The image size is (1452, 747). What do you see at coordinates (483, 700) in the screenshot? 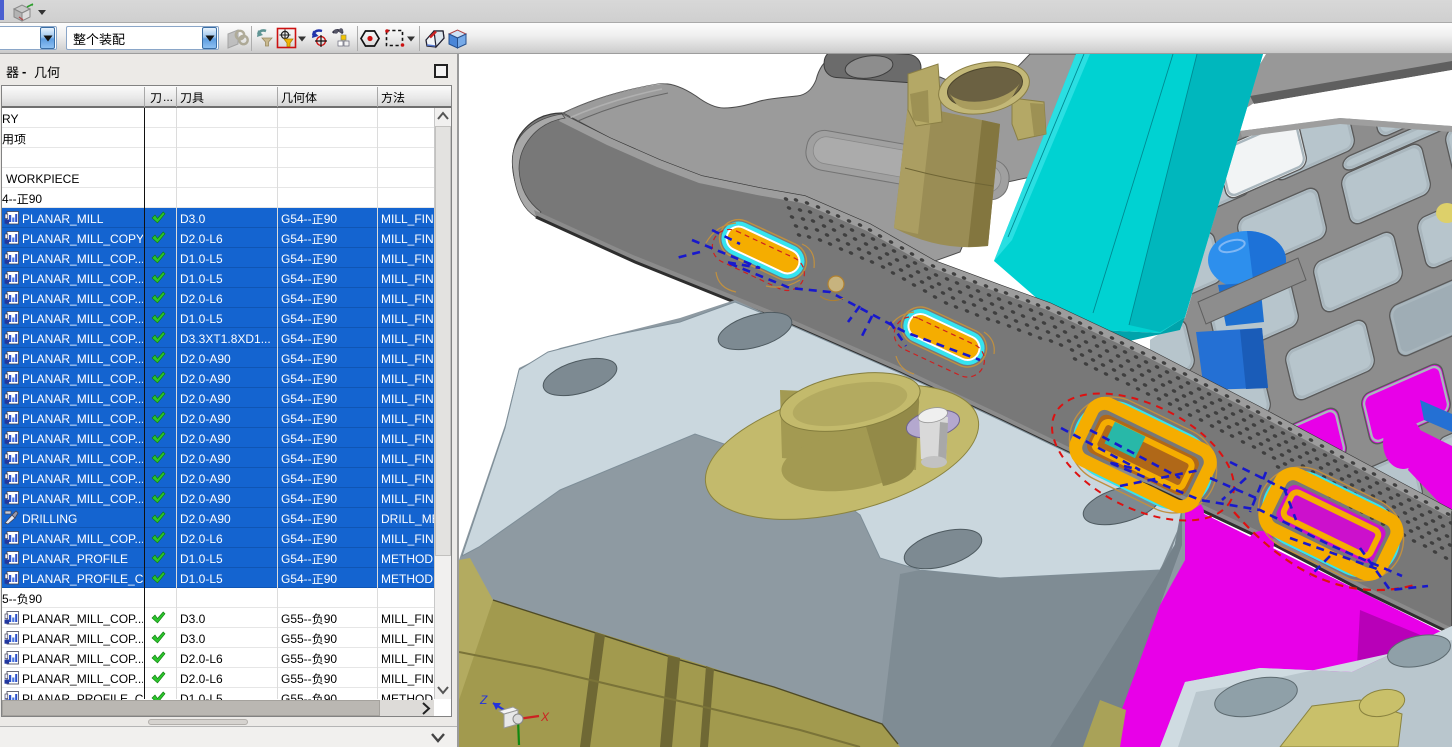
I see `svg-text: Z` at bounding box center [483, 700].